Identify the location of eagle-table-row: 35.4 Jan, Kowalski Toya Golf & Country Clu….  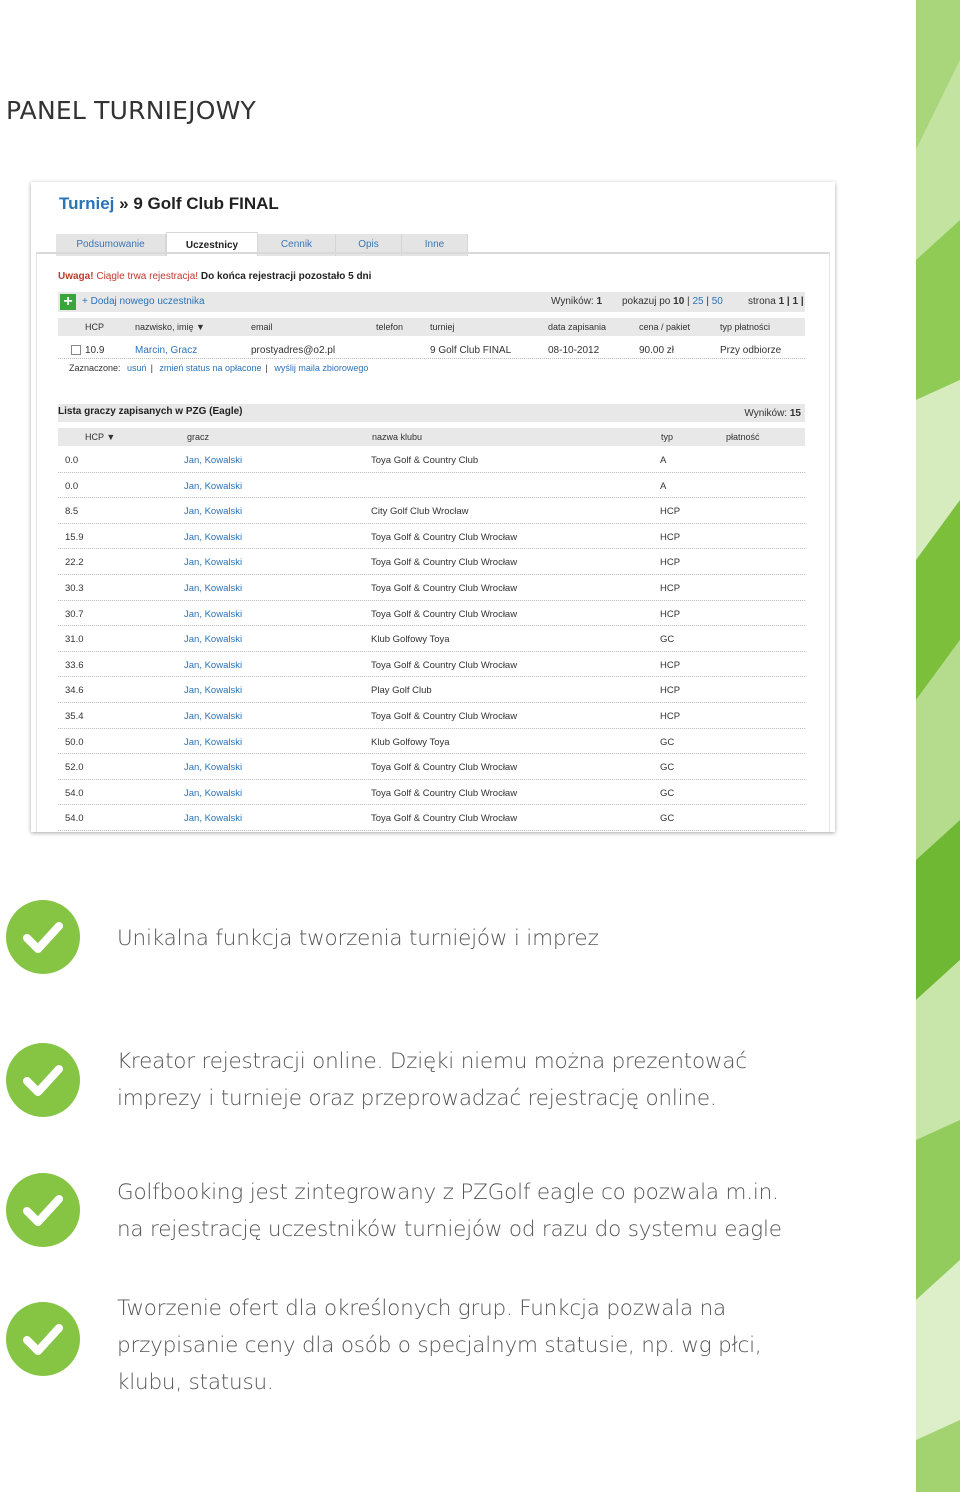
(431, 716).